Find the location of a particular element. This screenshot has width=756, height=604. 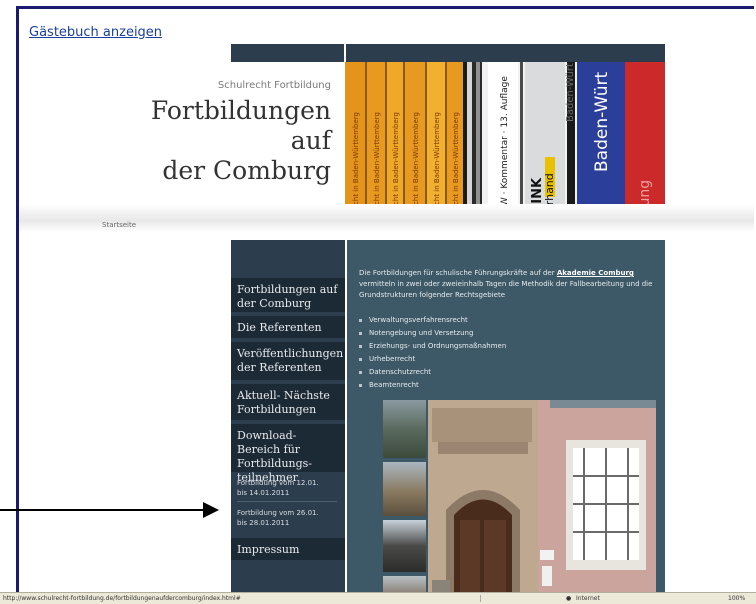

status-zoom: 100% is located at coordinates (736, 598).